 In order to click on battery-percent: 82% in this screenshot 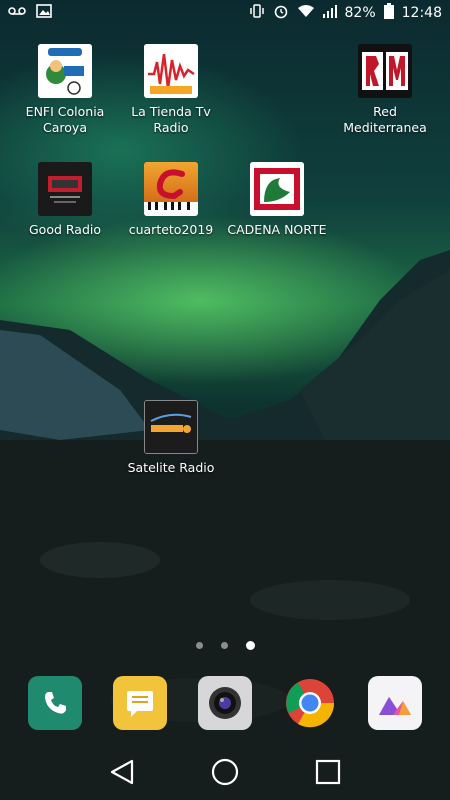, I will do `click(360, 13)`.